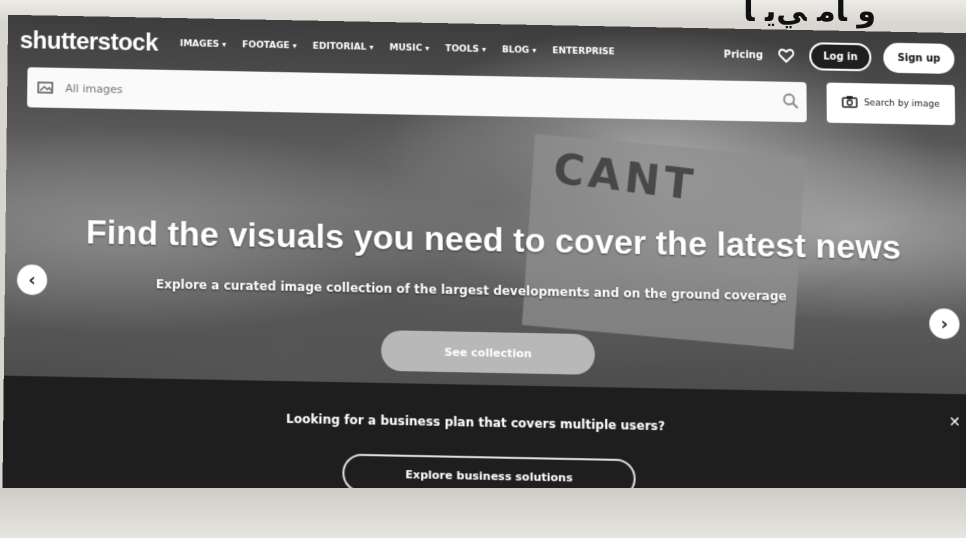  Describe the element at coordinates (391, 94) in the screenshot. I see `search-input` at that location.